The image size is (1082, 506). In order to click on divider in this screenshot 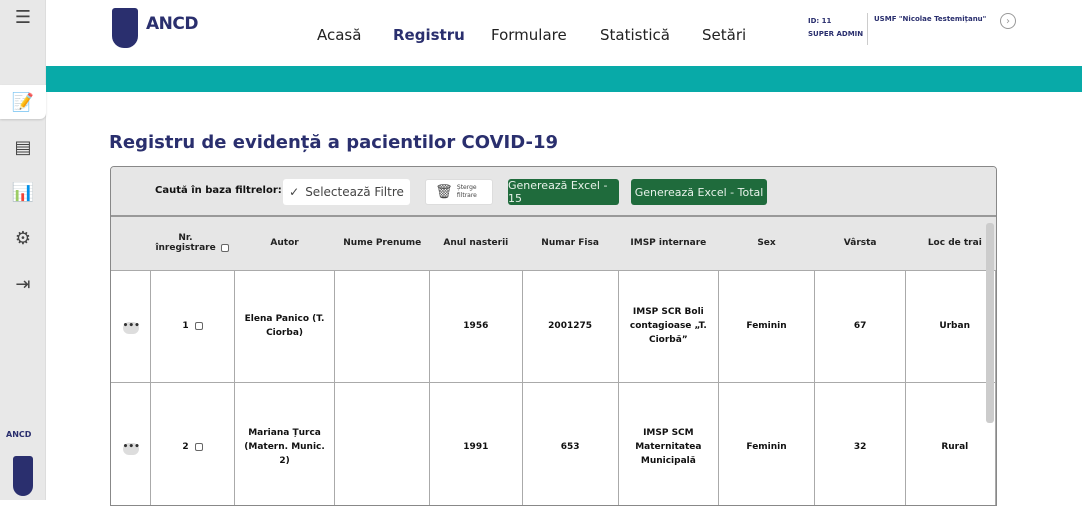, I will do `click(867, 29)`.